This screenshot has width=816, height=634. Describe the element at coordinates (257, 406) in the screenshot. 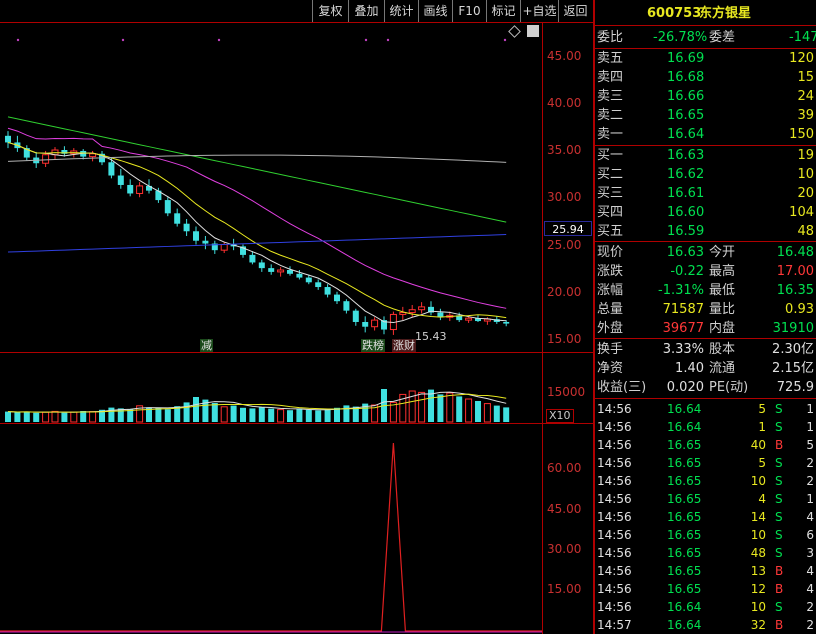

I see `volume-bars-layer` at that location.